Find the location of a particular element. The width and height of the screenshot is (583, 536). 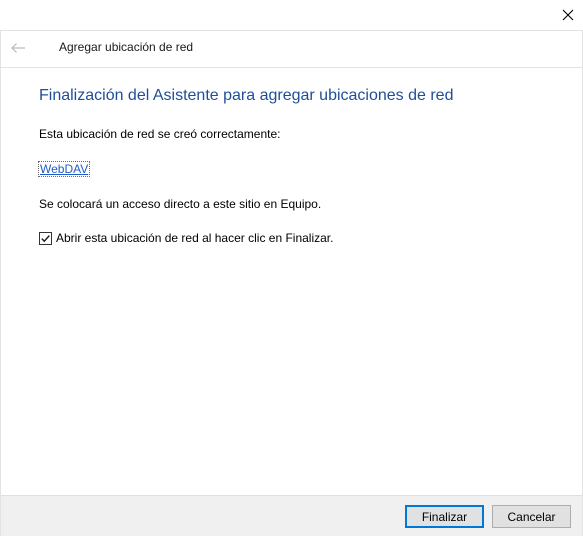

finish-button: Finalizar is located at coordinates (444, 516).